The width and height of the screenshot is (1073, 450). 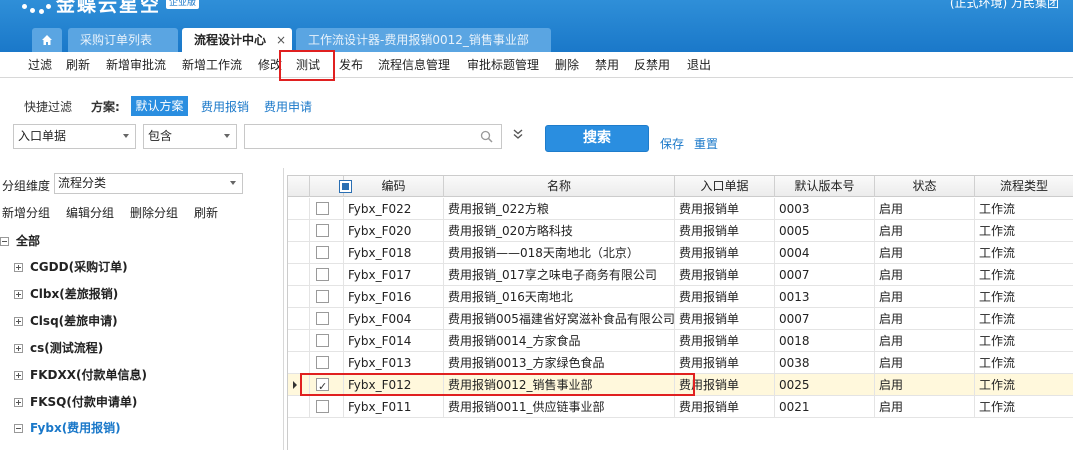 I want to click on table-row: Fybx_F016 费用报销_016天南地北 费用报销单 0013 启用 工作流, so click(x=680, y=297).